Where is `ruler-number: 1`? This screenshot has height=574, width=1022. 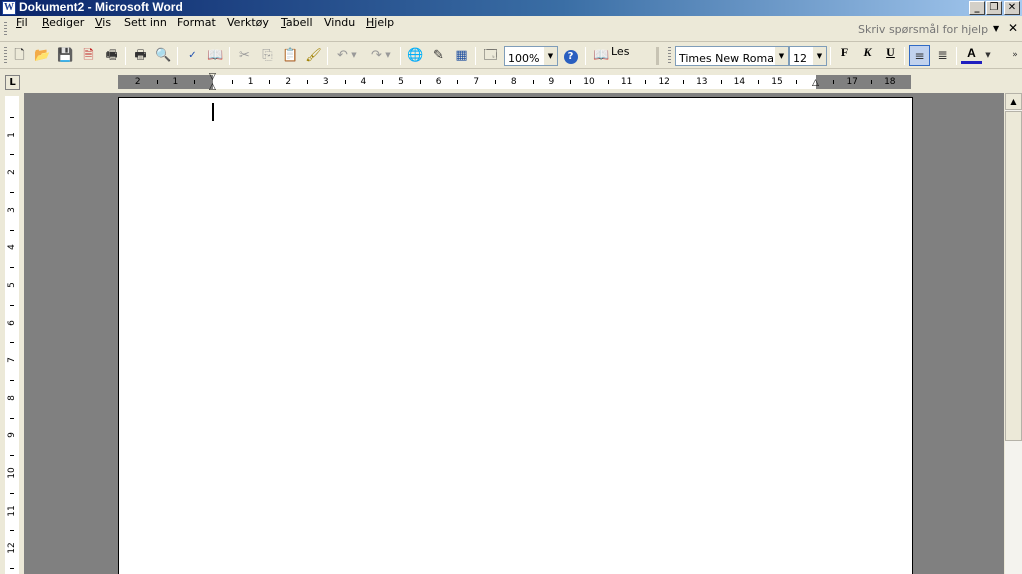
ruler-number: 1 is located at coordinates (250, 82).